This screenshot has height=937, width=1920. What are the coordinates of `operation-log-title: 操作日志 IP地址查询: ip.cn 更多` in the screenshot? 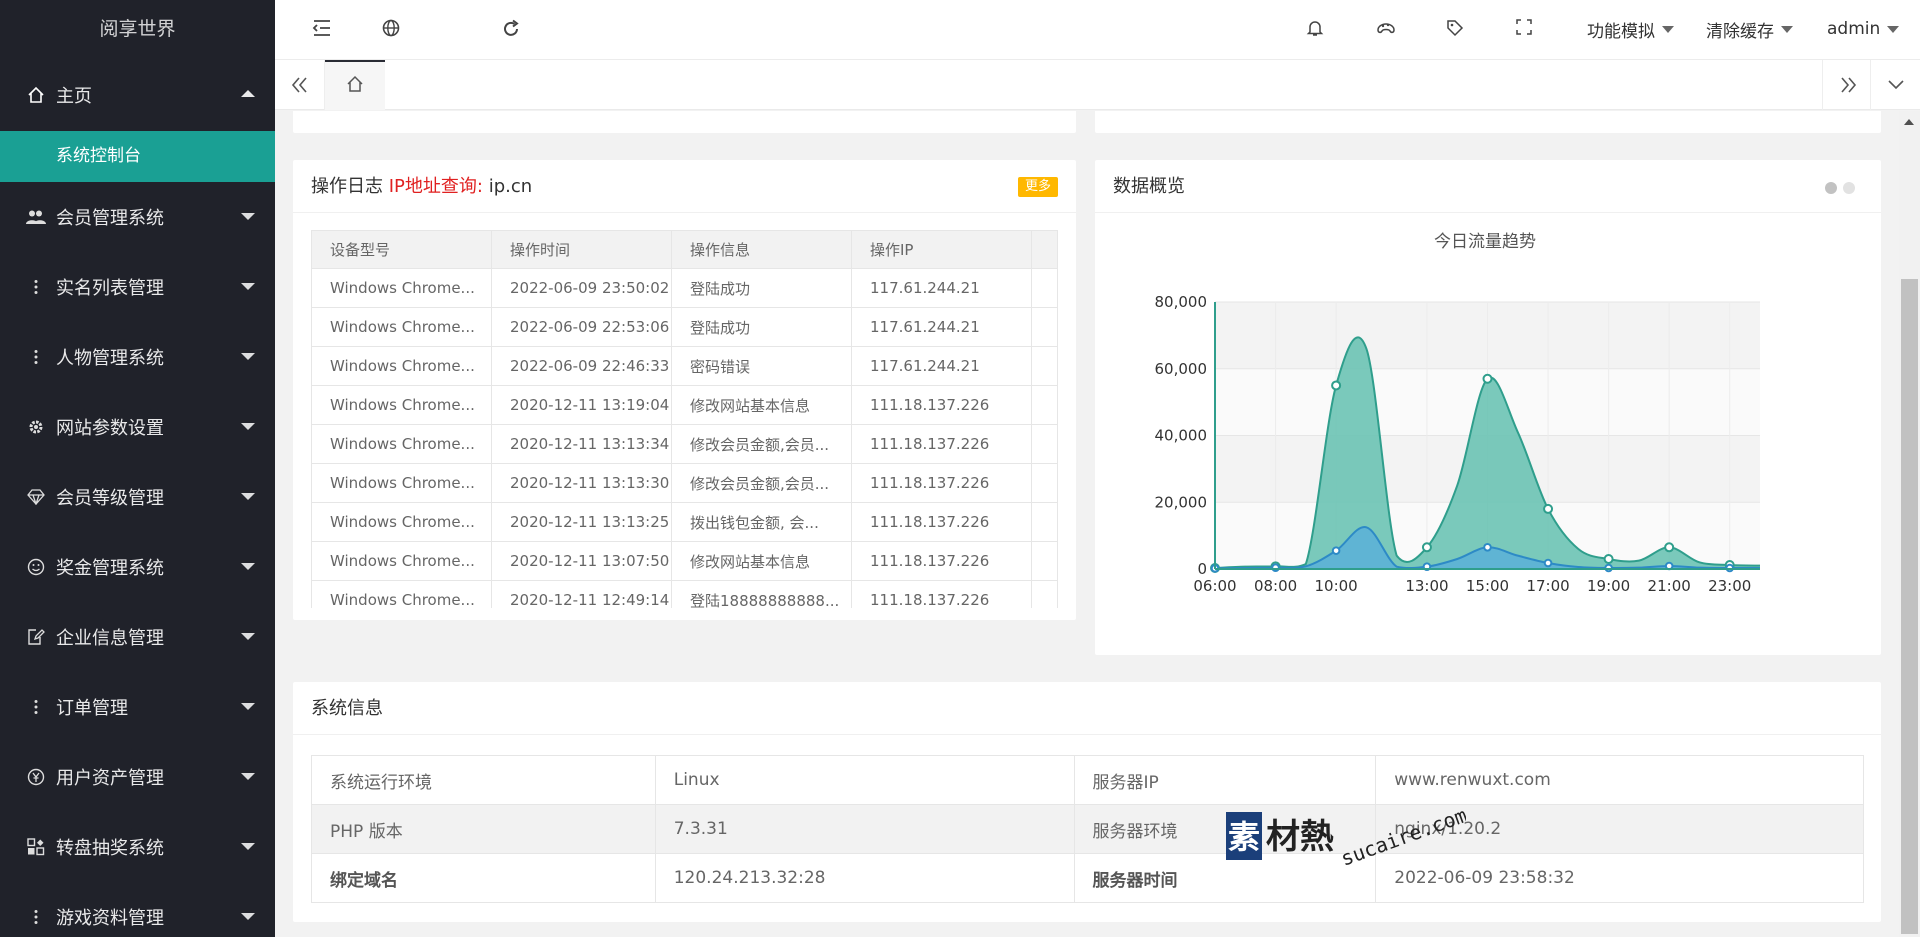 It's located at (684, 186).